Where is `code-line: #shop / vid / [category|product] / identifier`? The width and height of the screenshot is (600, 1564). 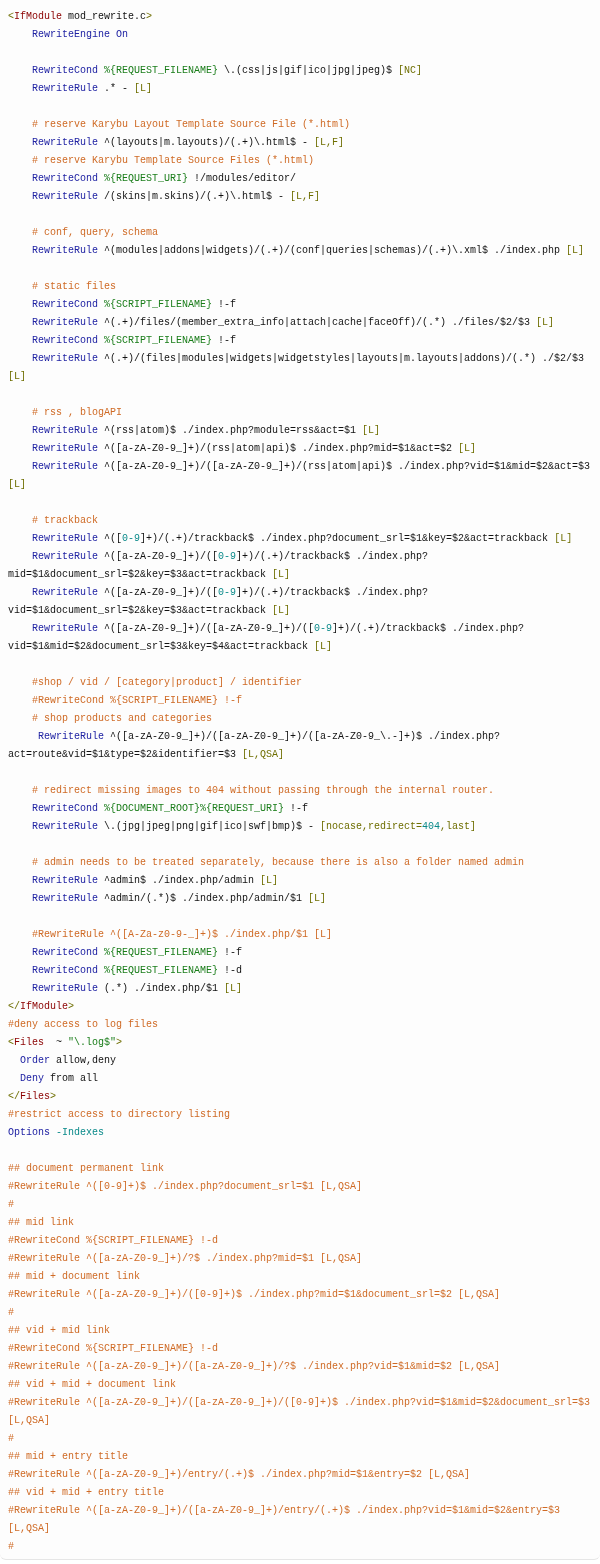 code-line: #shop / vid / [category|product] / identifier is located at coordinates (167, 683).